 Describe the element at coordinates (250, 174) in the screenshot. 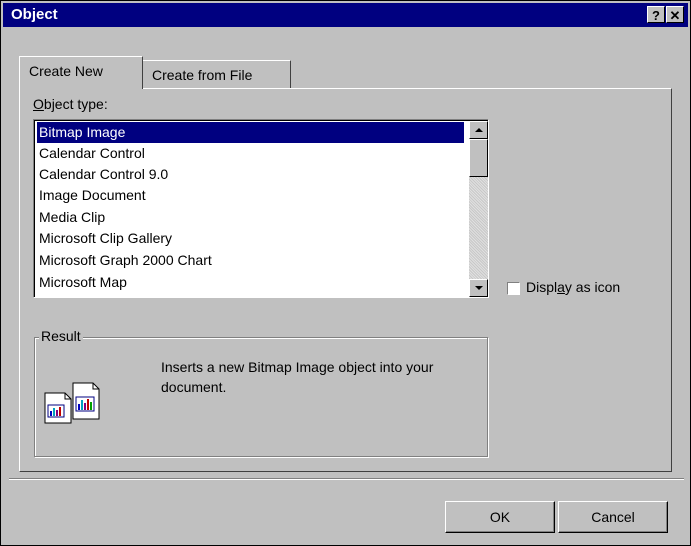

I see `list-item: Calendar Control 9.0` at that location.